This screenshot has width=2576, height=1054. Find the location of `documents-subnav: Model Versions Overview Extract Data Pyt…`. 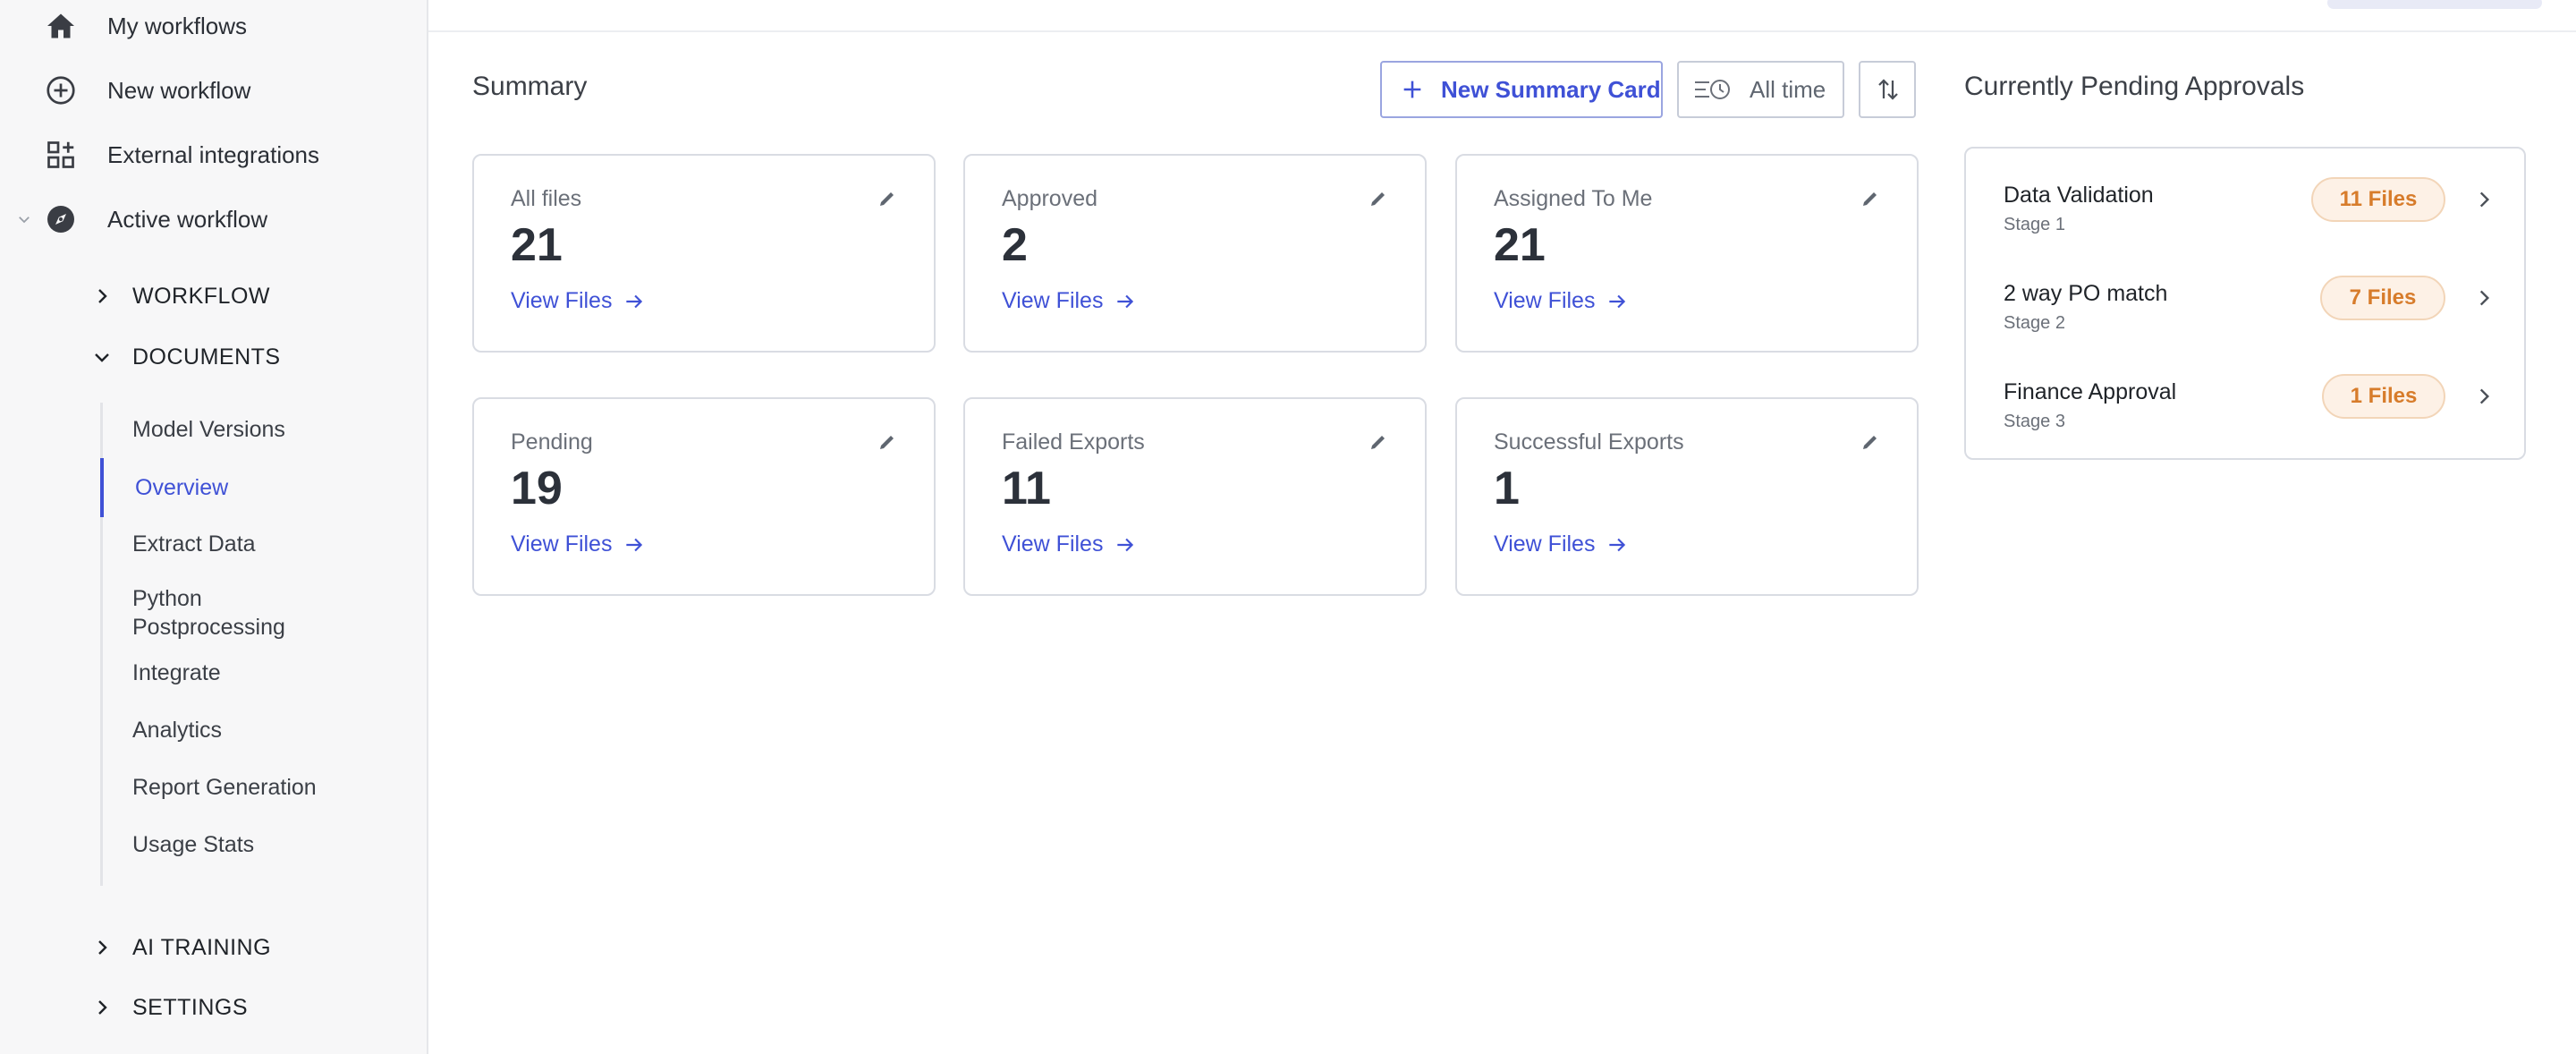

documents-subnav: Model Versions Overview Extract Data Pyt… is located at coordinates (263, 644).